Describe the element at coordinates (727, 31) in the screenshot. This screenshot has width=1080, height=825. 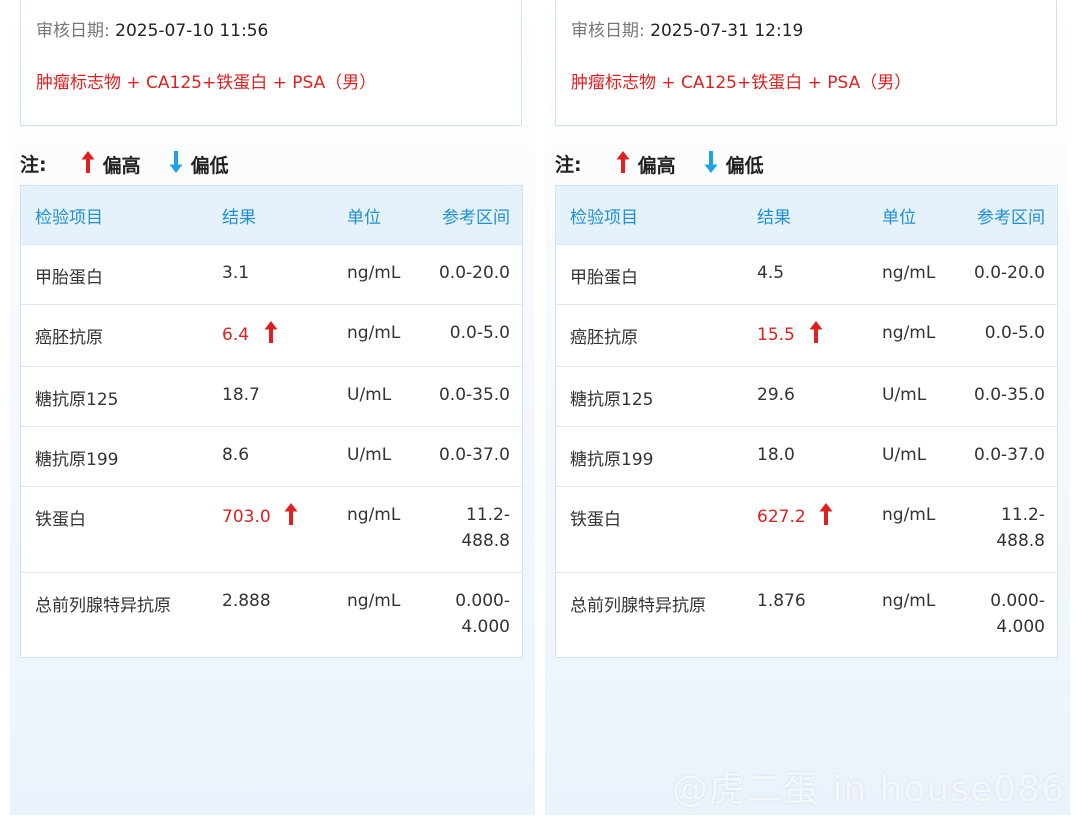
I see `audit-date-value: 2025-07-31 12:19` at that location.